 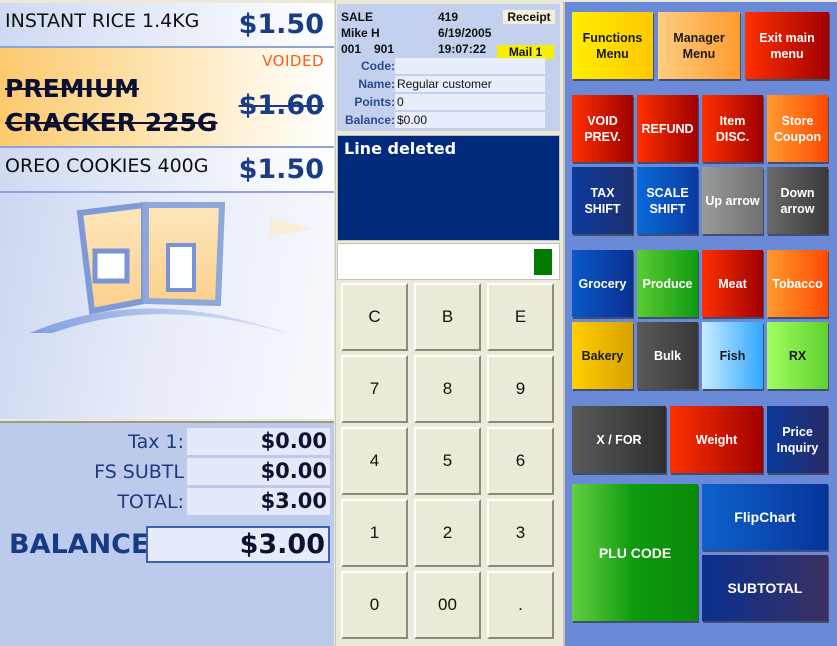 I want to click on refund-label: REFUND, so click(x=667, y=128).